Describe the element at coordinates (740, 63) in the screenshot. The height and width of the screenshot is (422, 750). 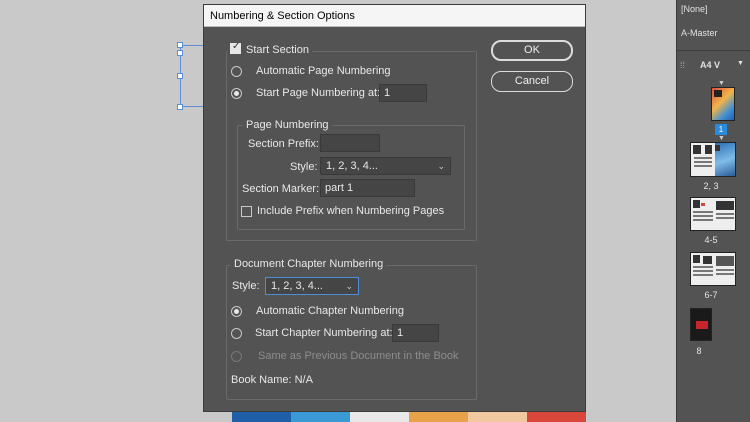
I see `chevron-down-icon: ▼` at that location.